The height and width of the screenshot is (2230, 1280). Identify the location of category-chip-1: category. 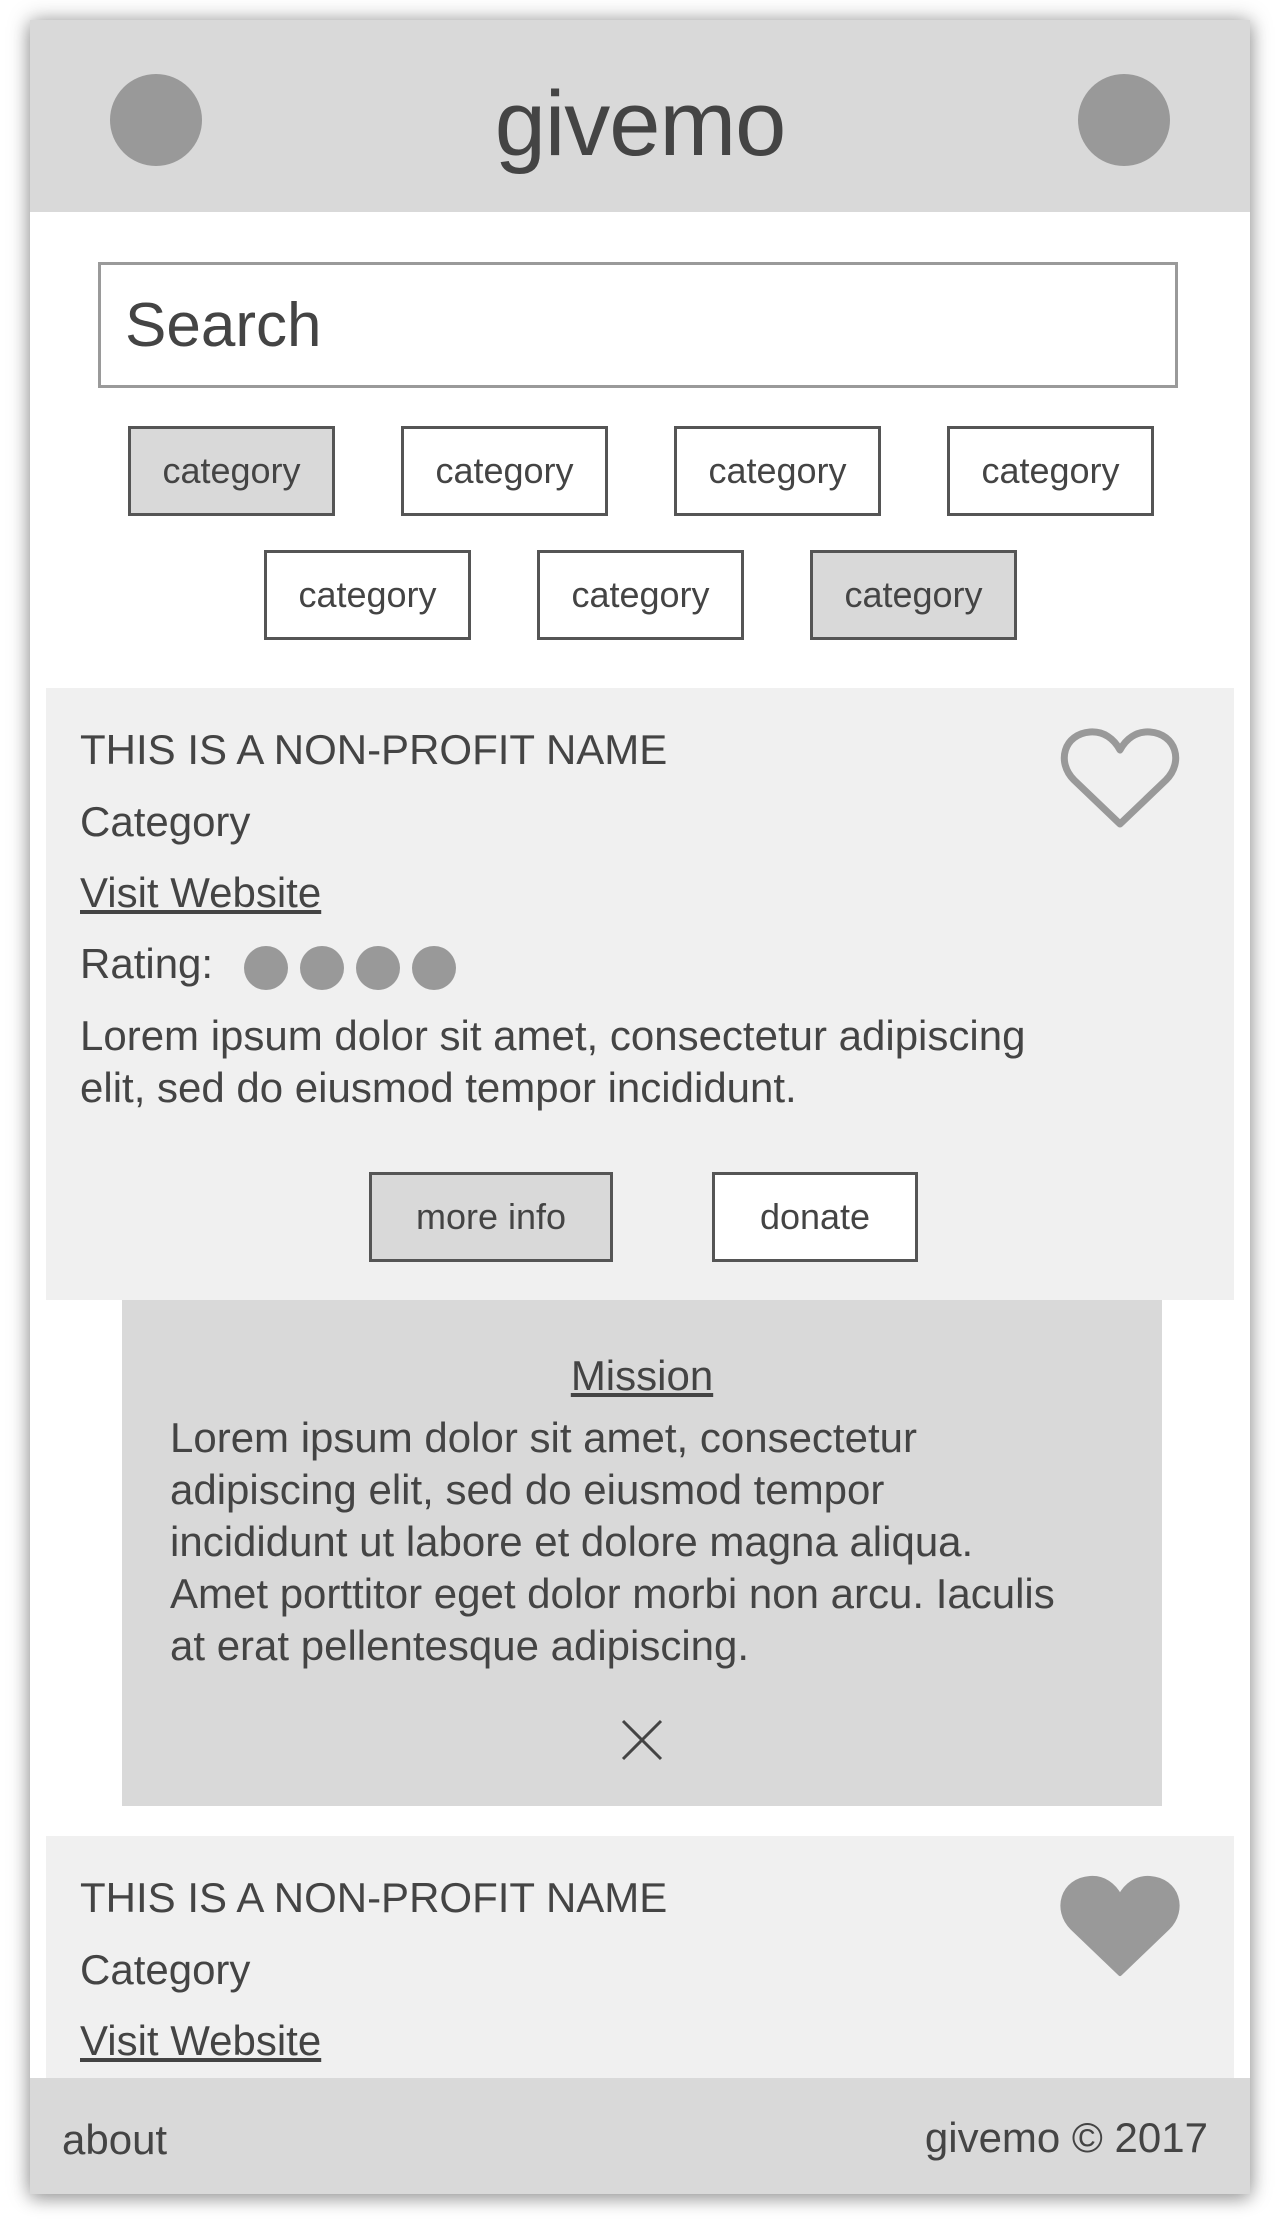
(231, 471).